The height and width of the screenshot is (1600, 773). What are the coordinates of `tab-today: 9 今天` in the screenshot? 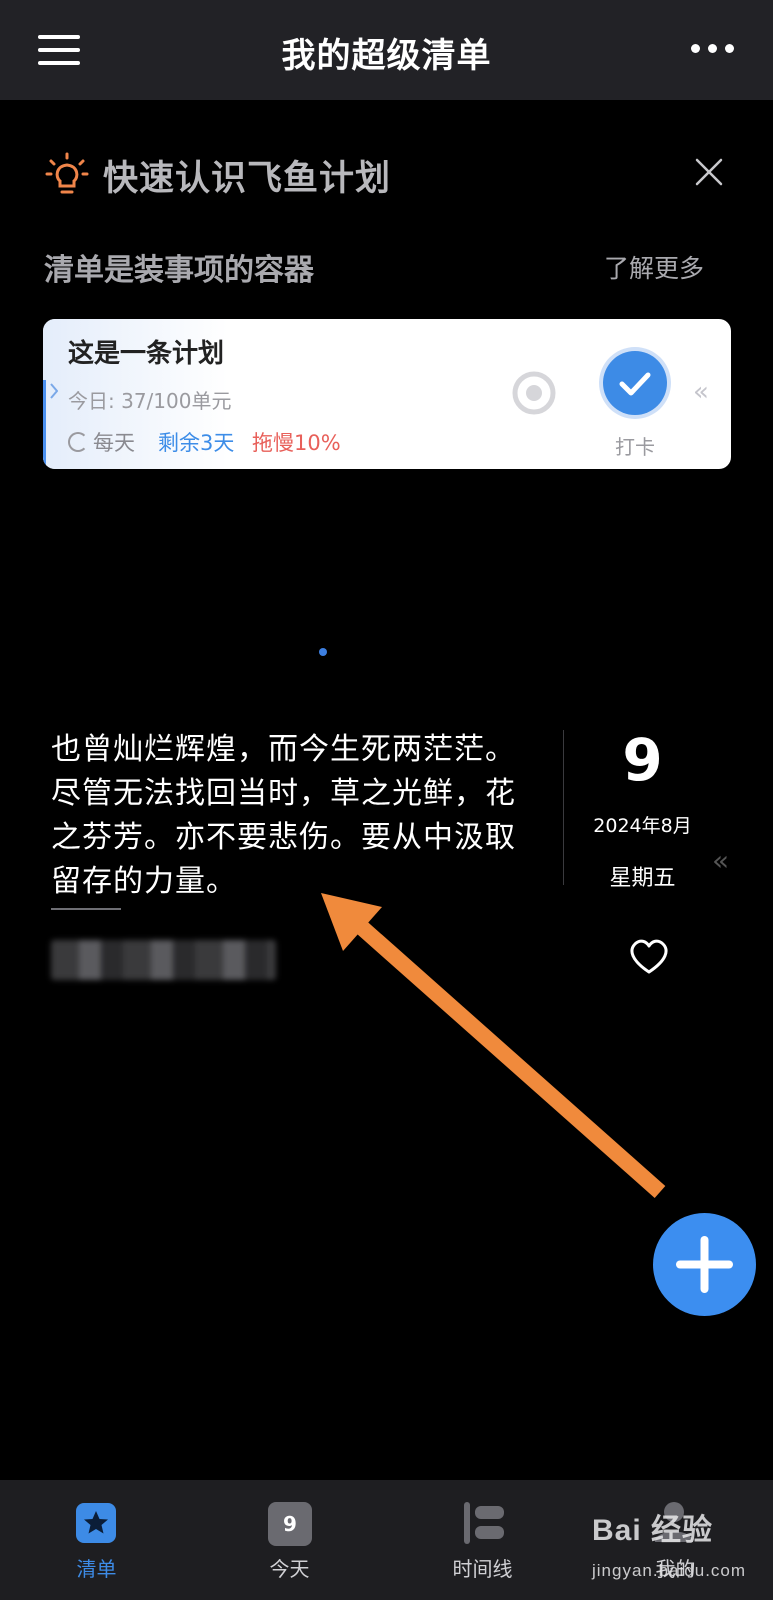 It's located at (289, 1540).